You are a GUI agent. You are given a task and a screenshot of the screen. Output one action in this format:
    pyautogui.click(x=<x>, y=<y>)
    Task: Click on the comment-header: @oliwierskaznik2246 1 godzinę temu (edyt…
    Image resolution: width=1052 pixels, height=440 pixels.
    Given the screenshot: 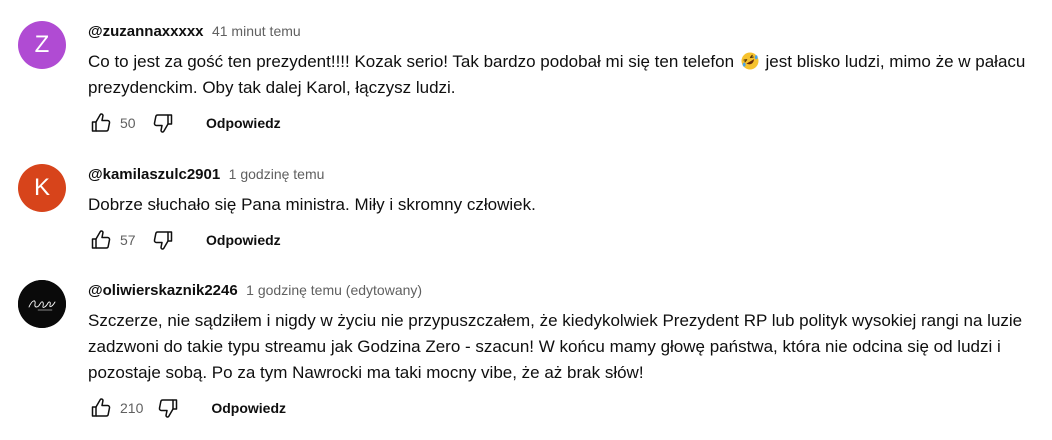 What is the action you would take?
    pyautogui.click(x=563, y=290)
    